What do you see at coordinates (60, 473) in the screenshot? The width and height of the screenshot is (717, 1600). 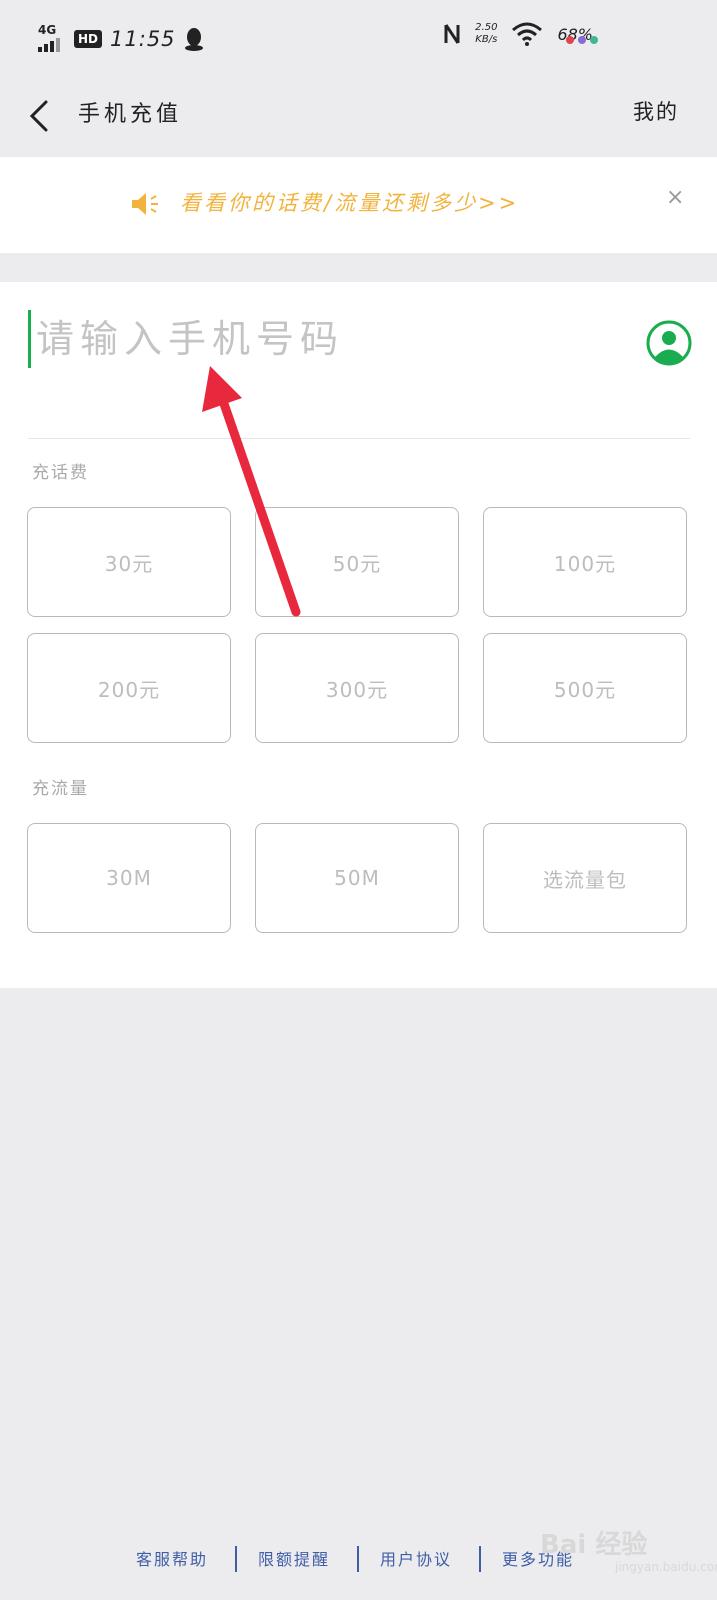 I see `bill-section-label: 充话费` at bounding box center [60, 473].